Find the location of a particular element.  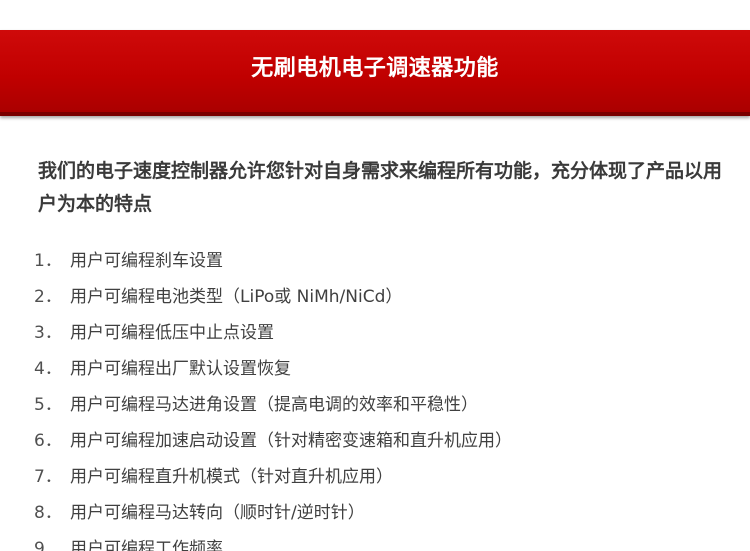

list-item: 9． 用户可编程工作频率 is located at coordinates (384, 539).